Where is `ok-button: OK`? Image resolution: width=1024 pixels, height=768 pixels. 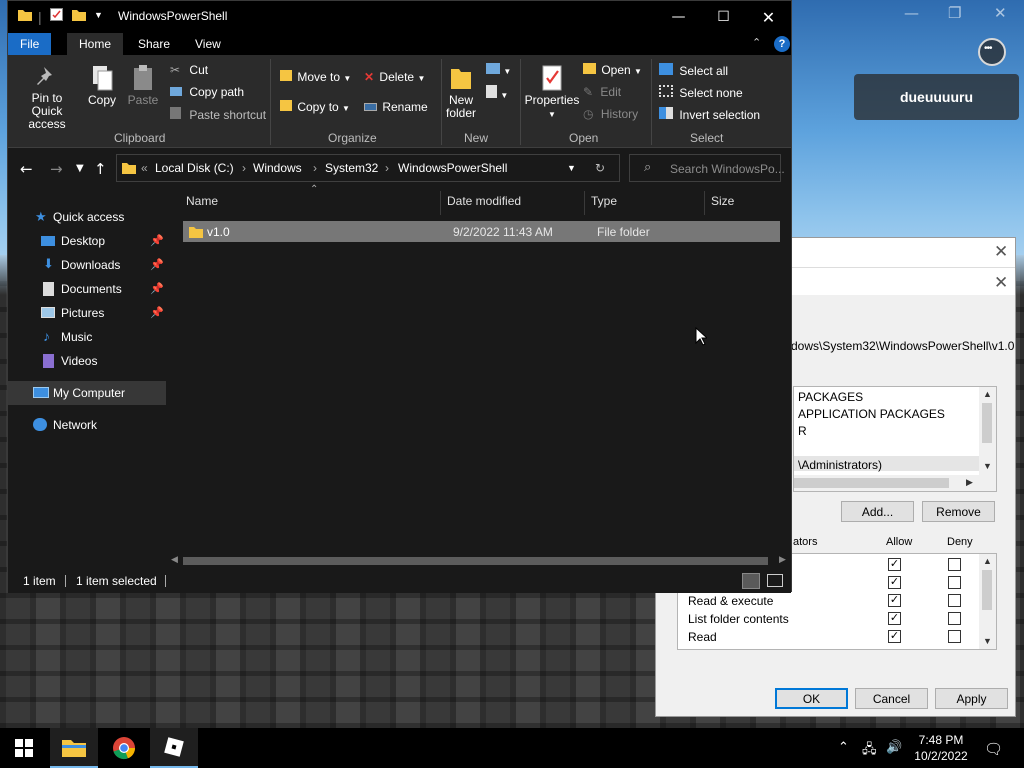
ok-button: OK is located at coordinates (811, 698).